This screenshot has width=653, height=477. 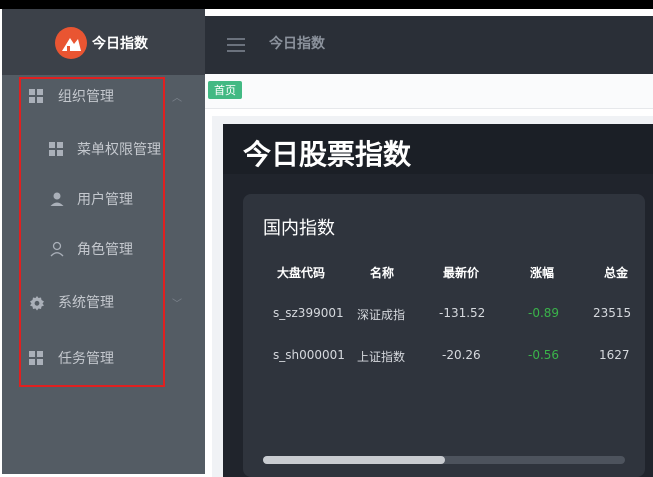 What do you see at coordinates (177, 98) in the screenshot?
I see `chevron-up-icon: ︿` at bounding box center [177, 98].